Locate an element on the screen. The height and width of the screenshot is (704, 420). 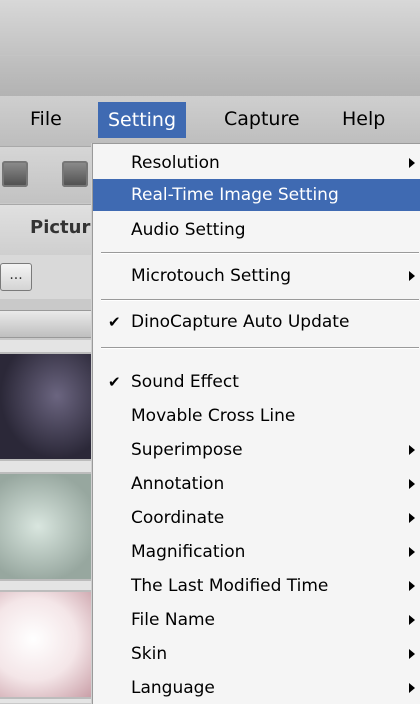
title-bar is located at coordinates (210, 48).